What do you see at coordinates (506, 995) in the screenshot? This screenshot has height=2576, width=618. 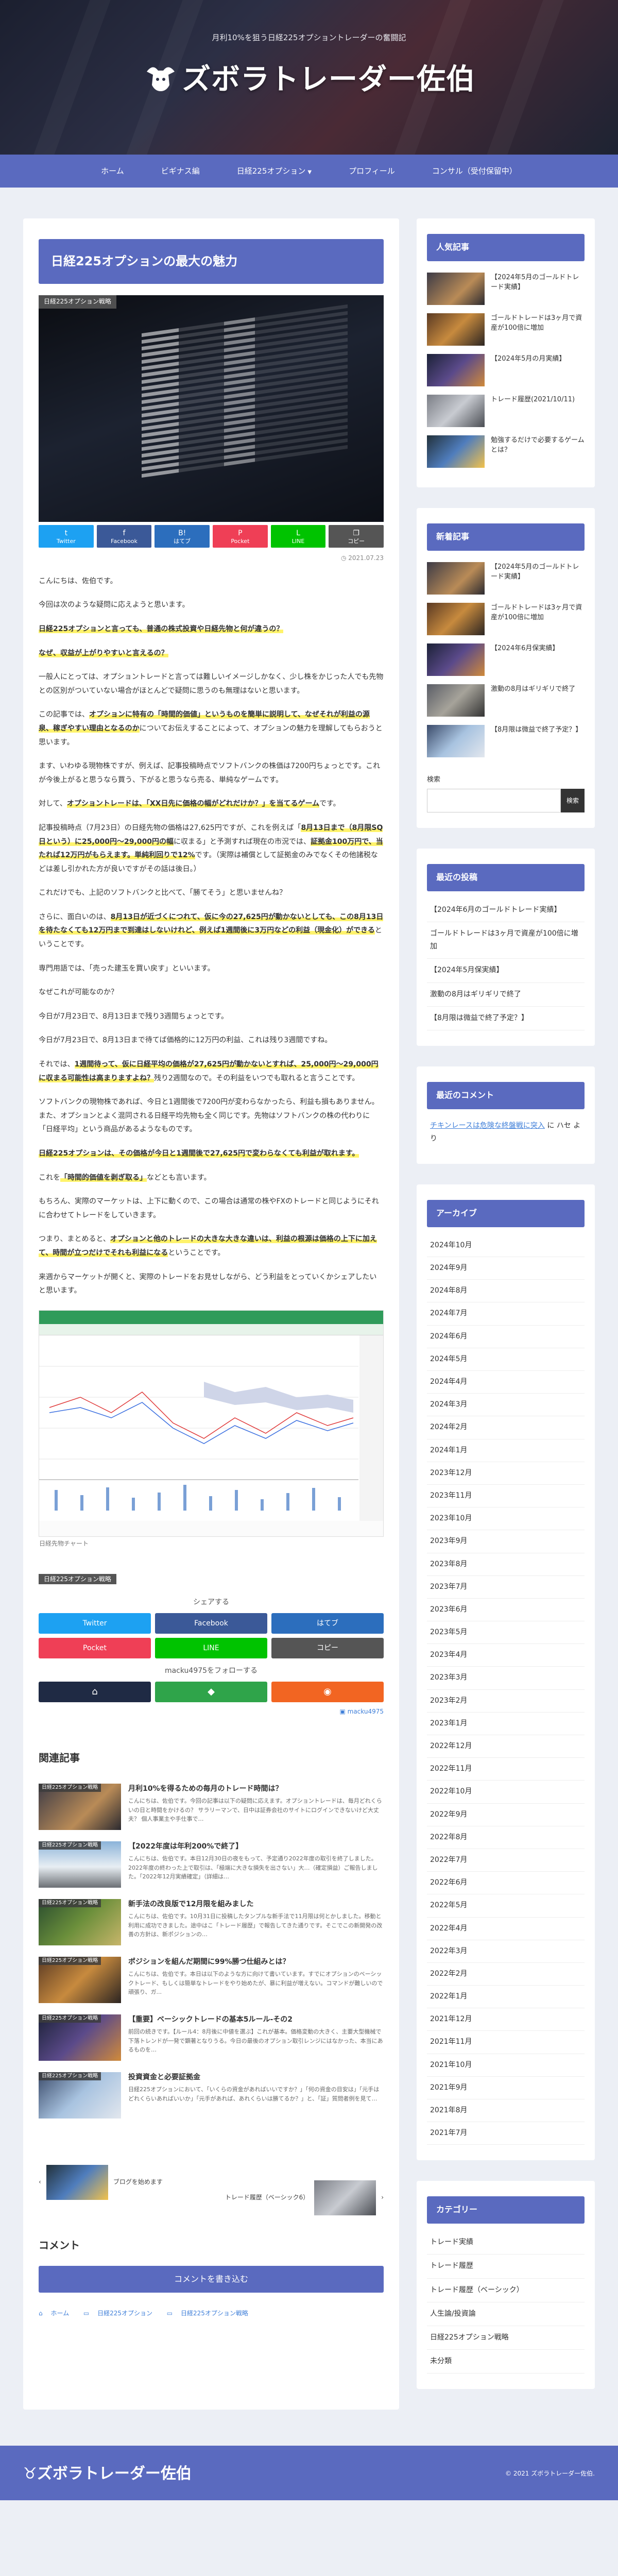 I see `recent-post-link: 激動の8月はギリギリで終了` at bounding box center [506, 995].